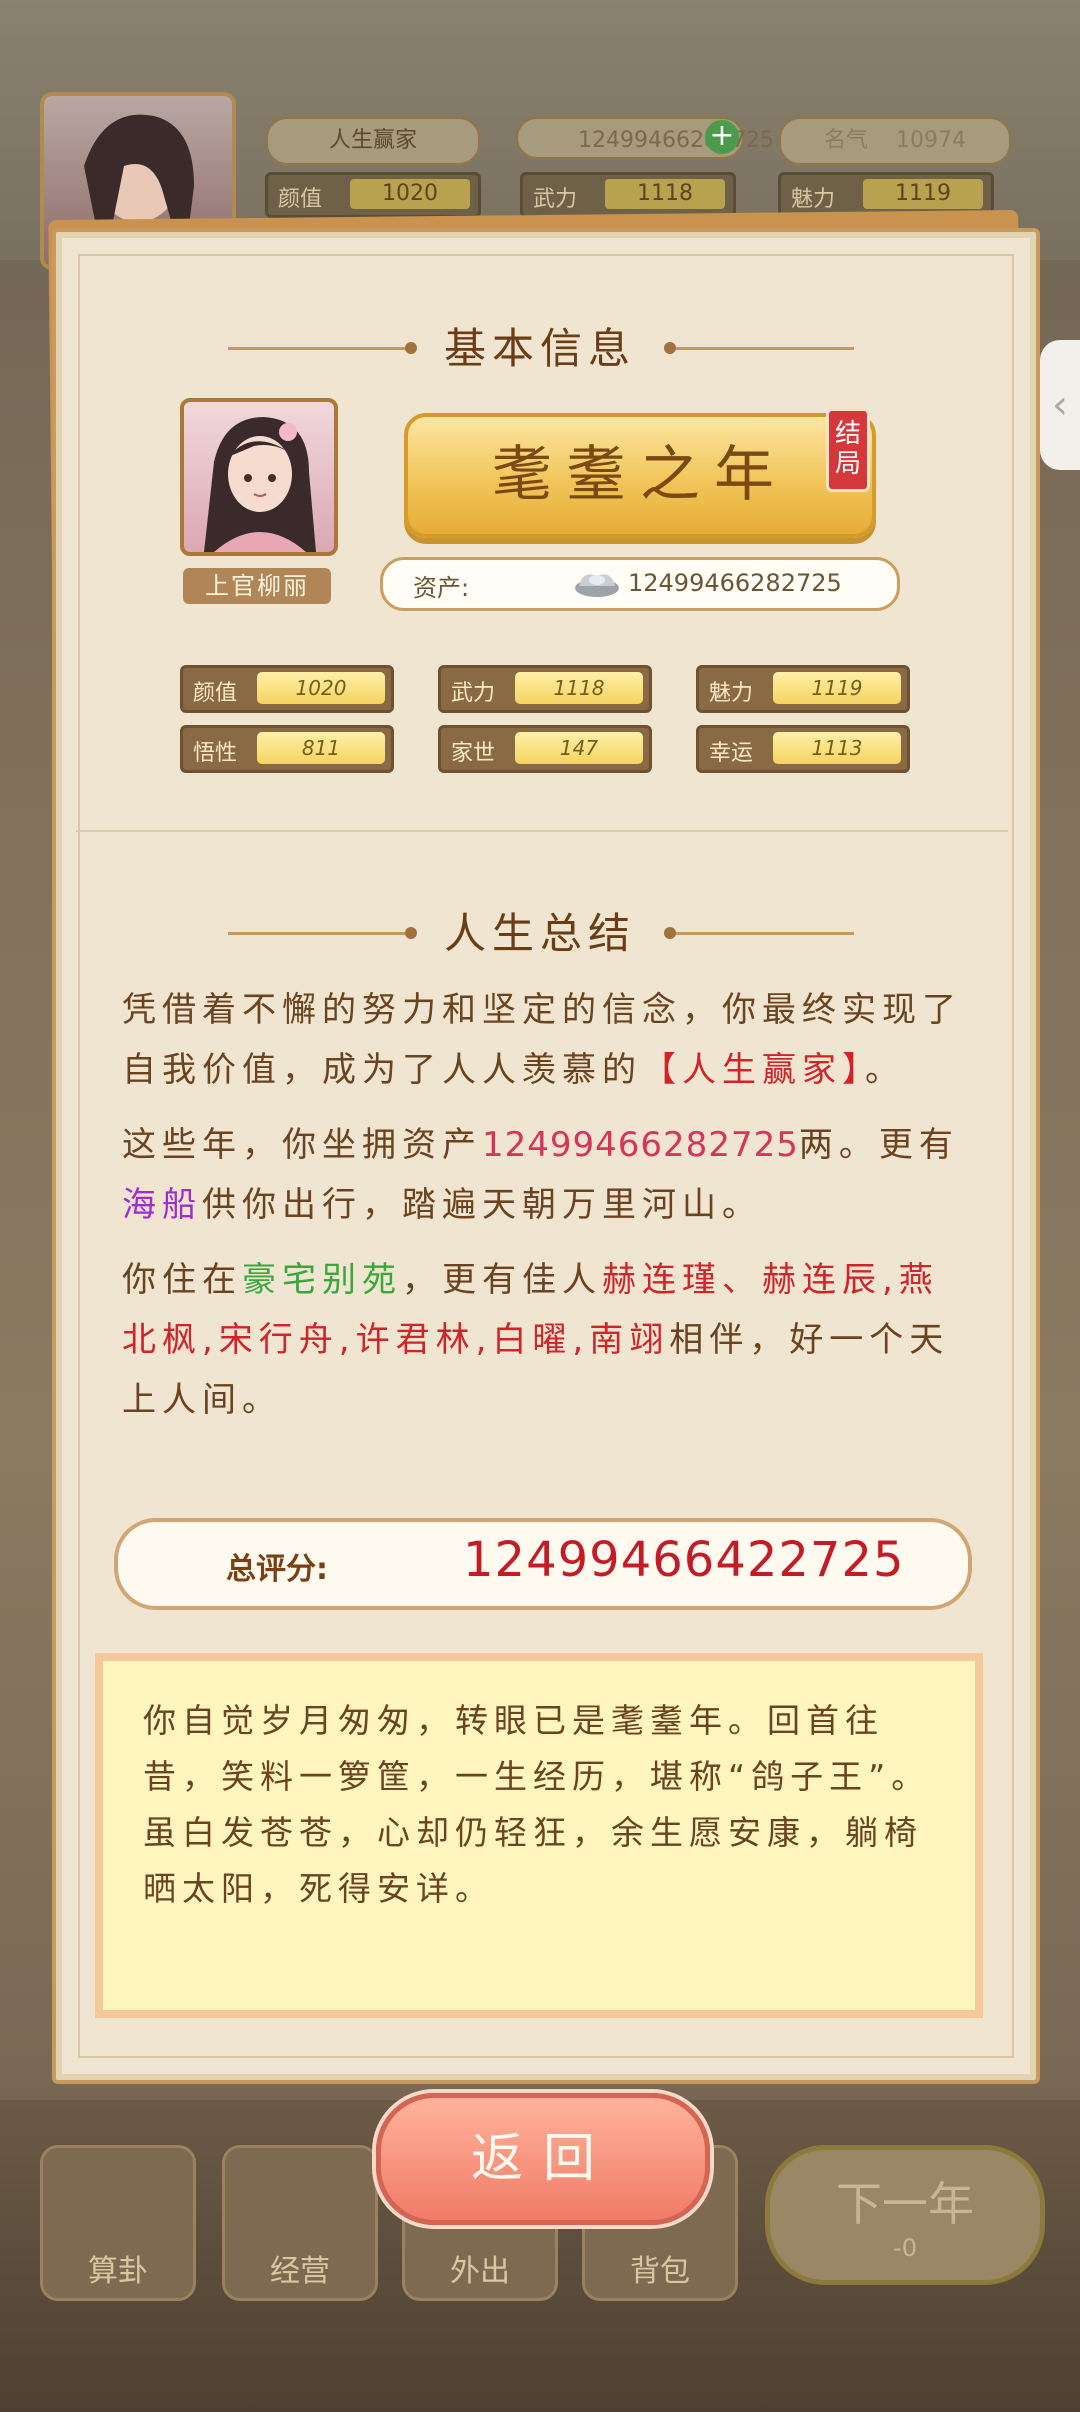 The width and height of the screenshot is (1080, 2412). Describe the element at coordinates (905, 2248) in the screenshot. I see `next-year-cost: -0` at that location.